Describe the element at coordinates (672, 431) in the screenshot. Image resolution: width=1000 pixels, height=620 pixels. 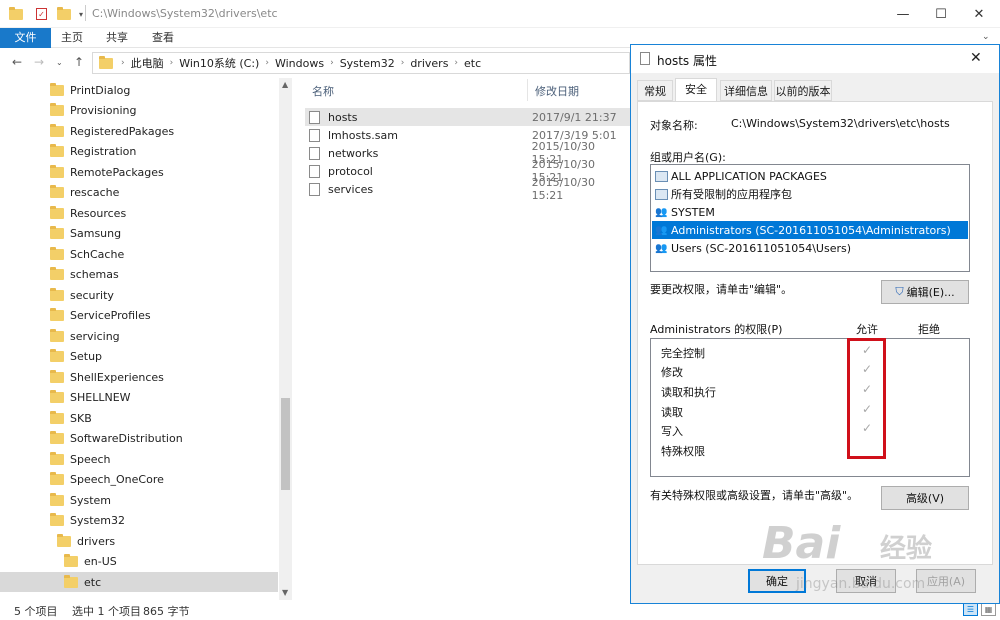
I see `permission-item: 写入` at that location.